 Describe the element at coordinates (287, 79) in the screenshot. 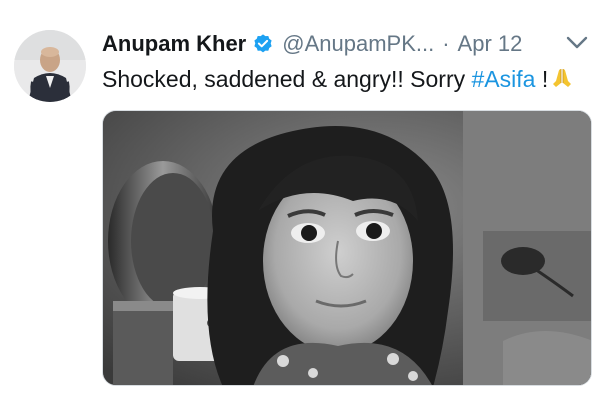

I see `tweet-text-prefix: Shocked, saddened & angry!! Sorry` at that location.